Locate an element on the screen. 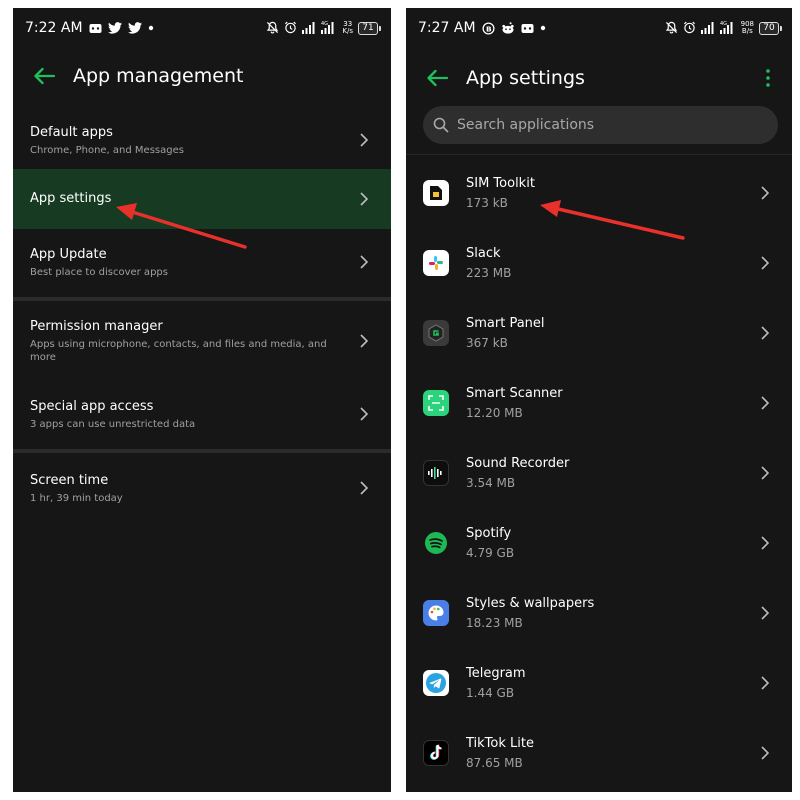  search-icon is located at coordinates (441, 125).